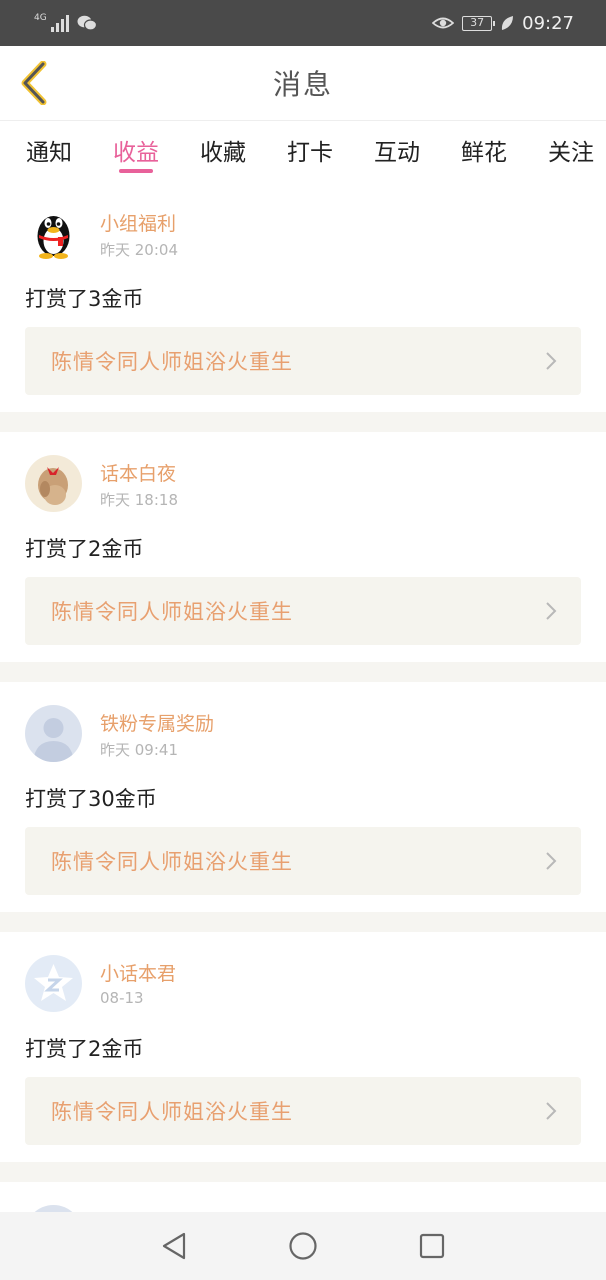 This screenshot has width=606, height=1280. Describe the element at coordinates (157, 722) in the screenshot. I see `username: 铁粉专属奖励` at that location.